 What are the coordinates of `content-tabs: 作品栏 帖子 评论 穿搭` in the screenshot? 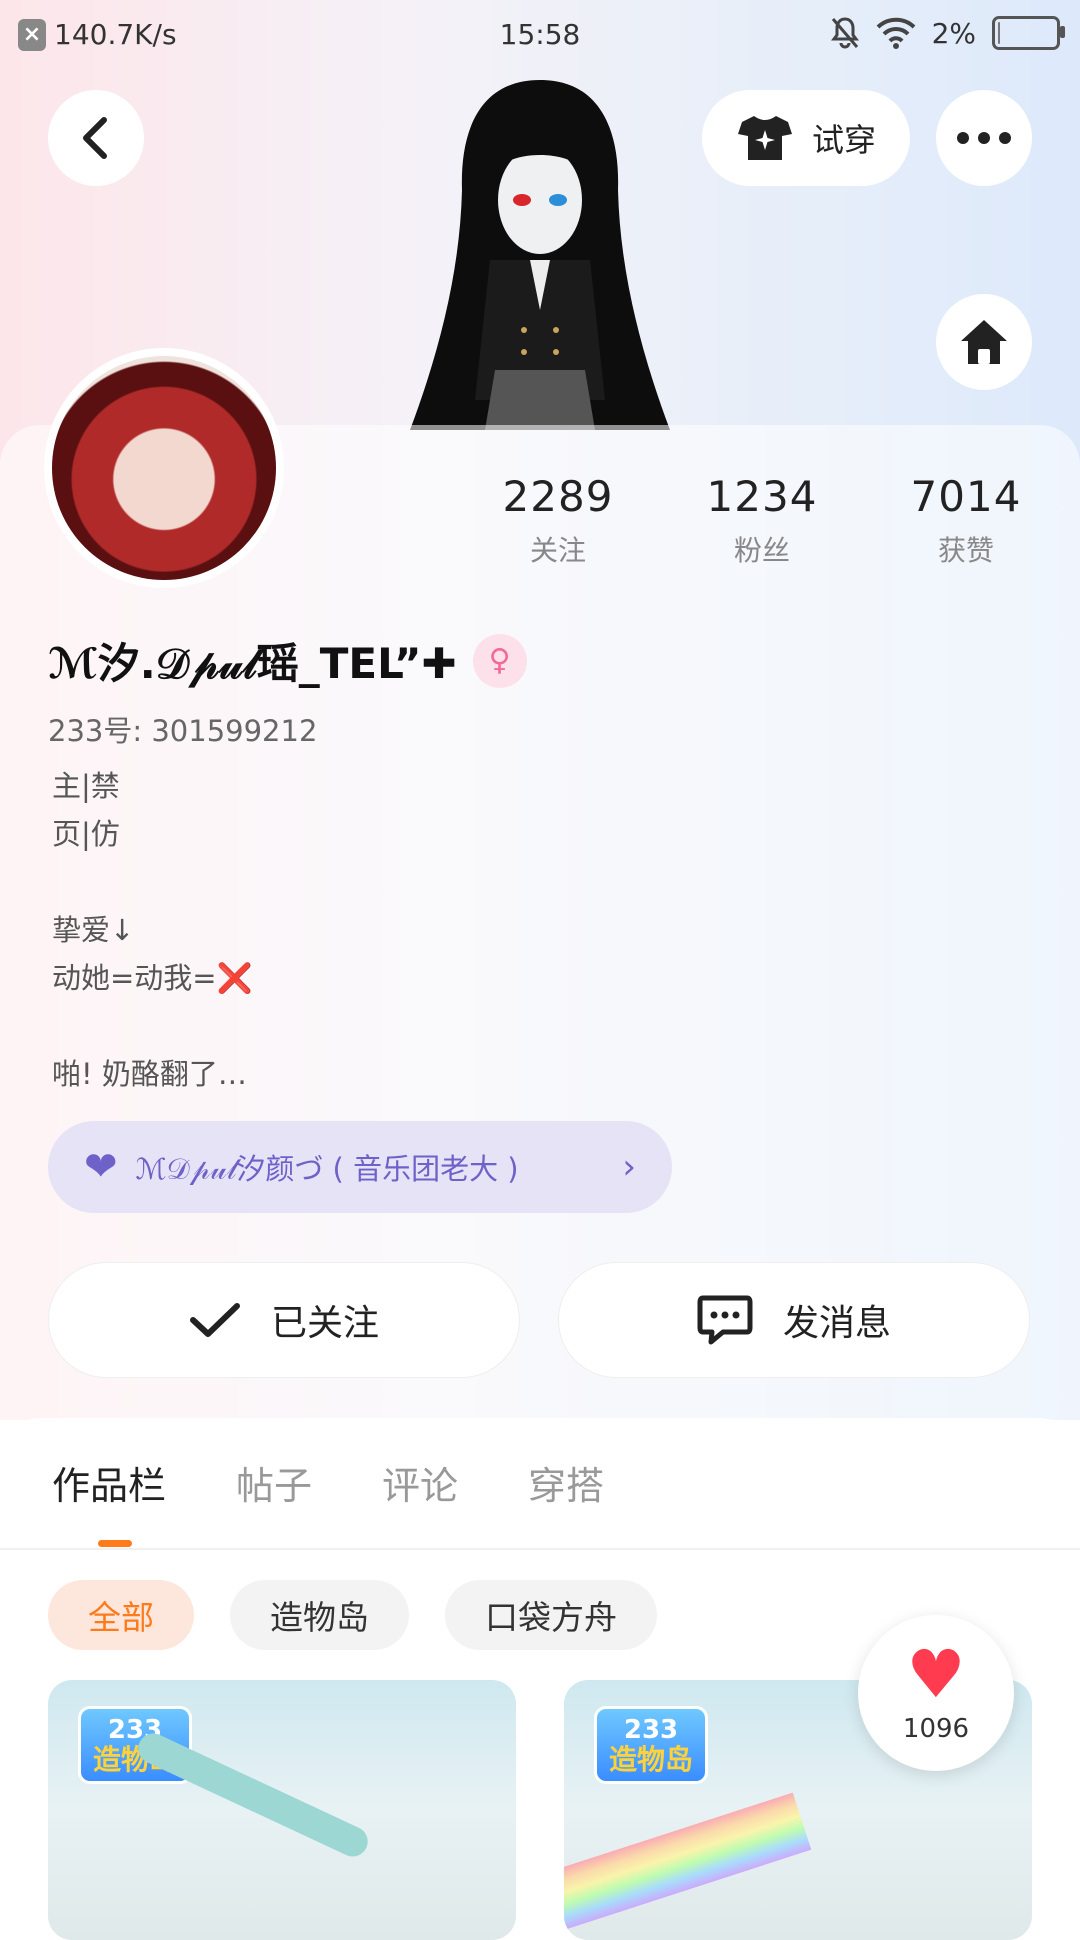 It's located at (328, 1482).